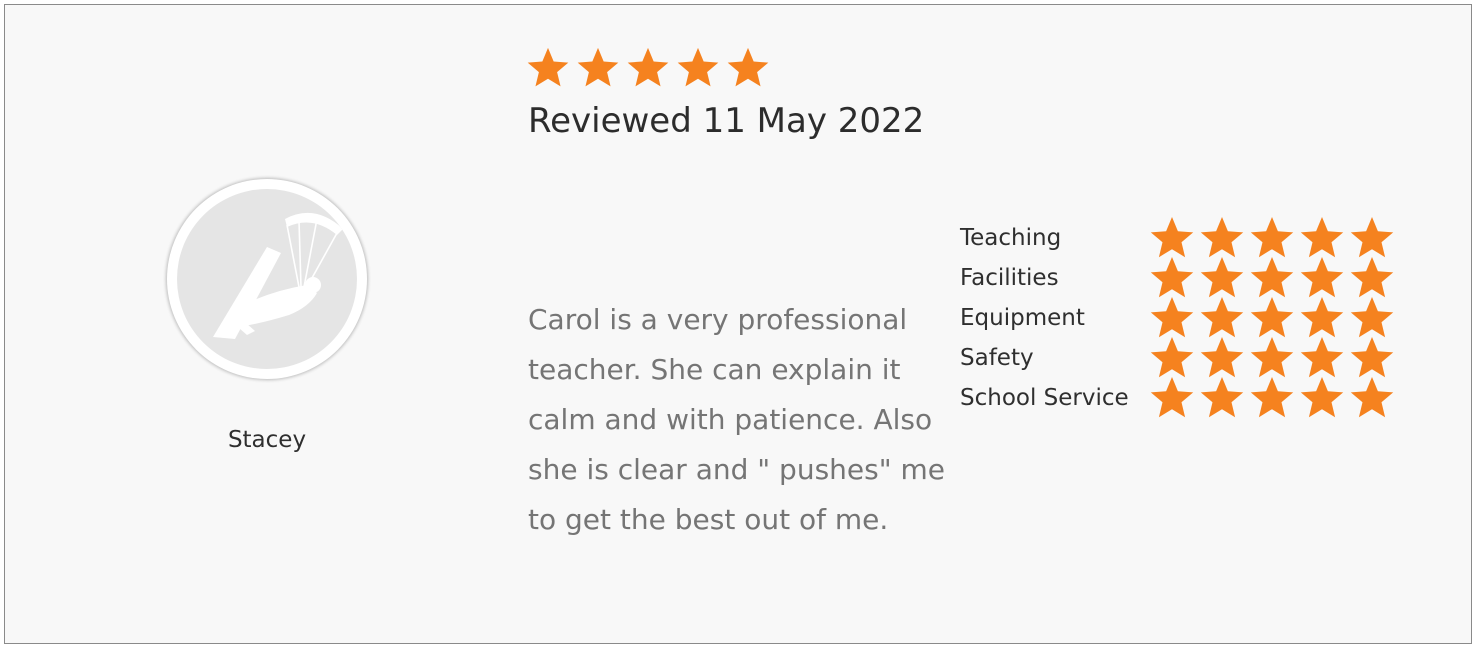 This screenshot has width=1481, height=651. Describe the element at coordinates (1009, 278) in the screenshot. I see `category-label: Facilities` at that location.